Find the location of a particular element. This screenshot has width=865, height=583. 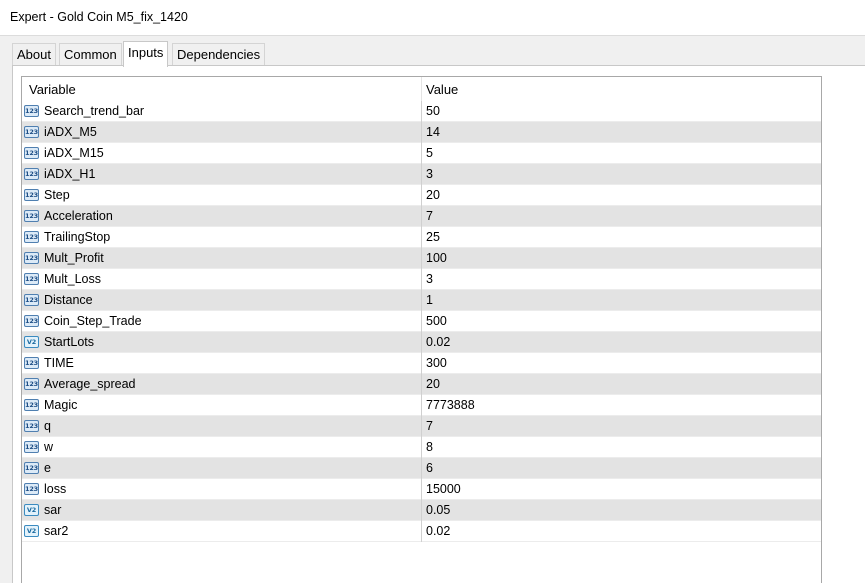

variable-name: TrailingStop is located at coordinates (77, 237).